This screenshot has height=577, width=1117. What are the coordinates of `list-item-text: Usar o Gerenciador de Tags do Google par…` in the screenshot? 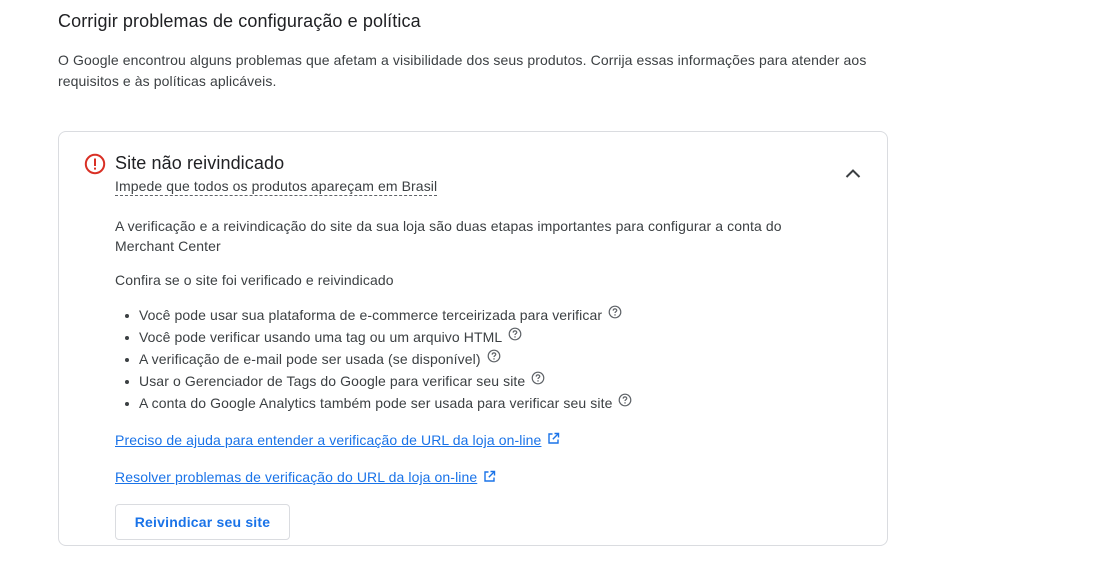 It's located at (332, 381).